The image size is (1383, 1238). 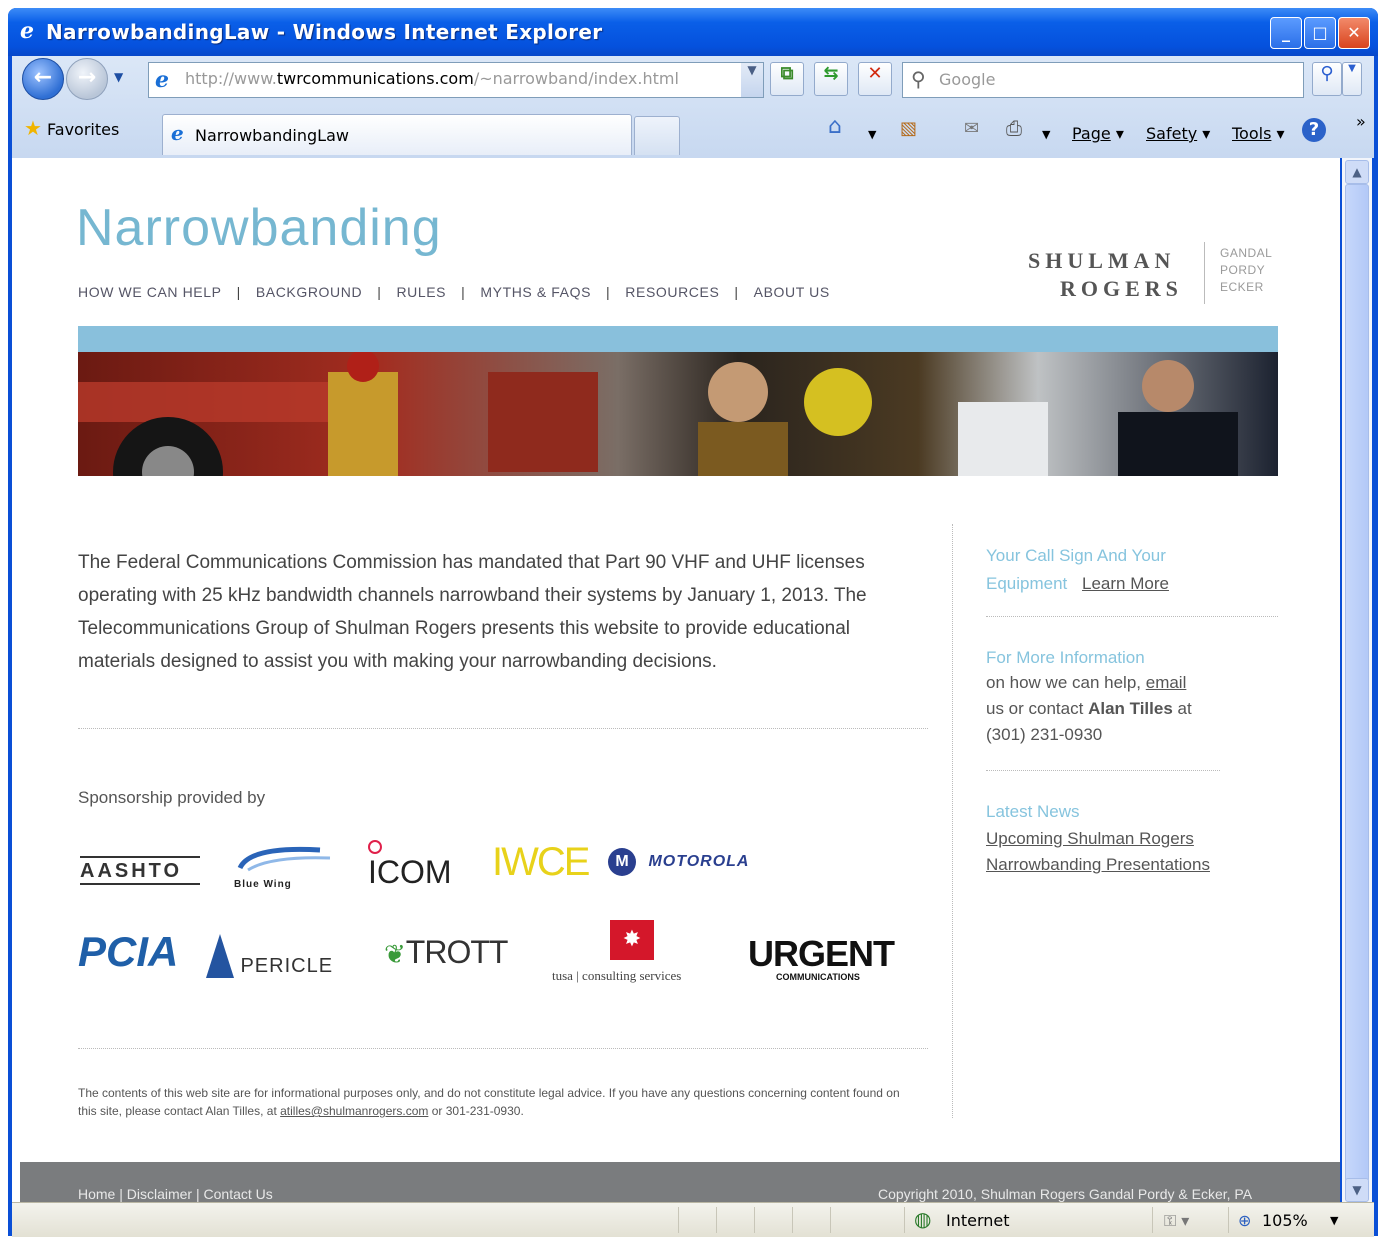 What do you see at coordinates (1286, 33) in the screenshot?
I see `minimize-button: _` at bounding box center [1286, 33].